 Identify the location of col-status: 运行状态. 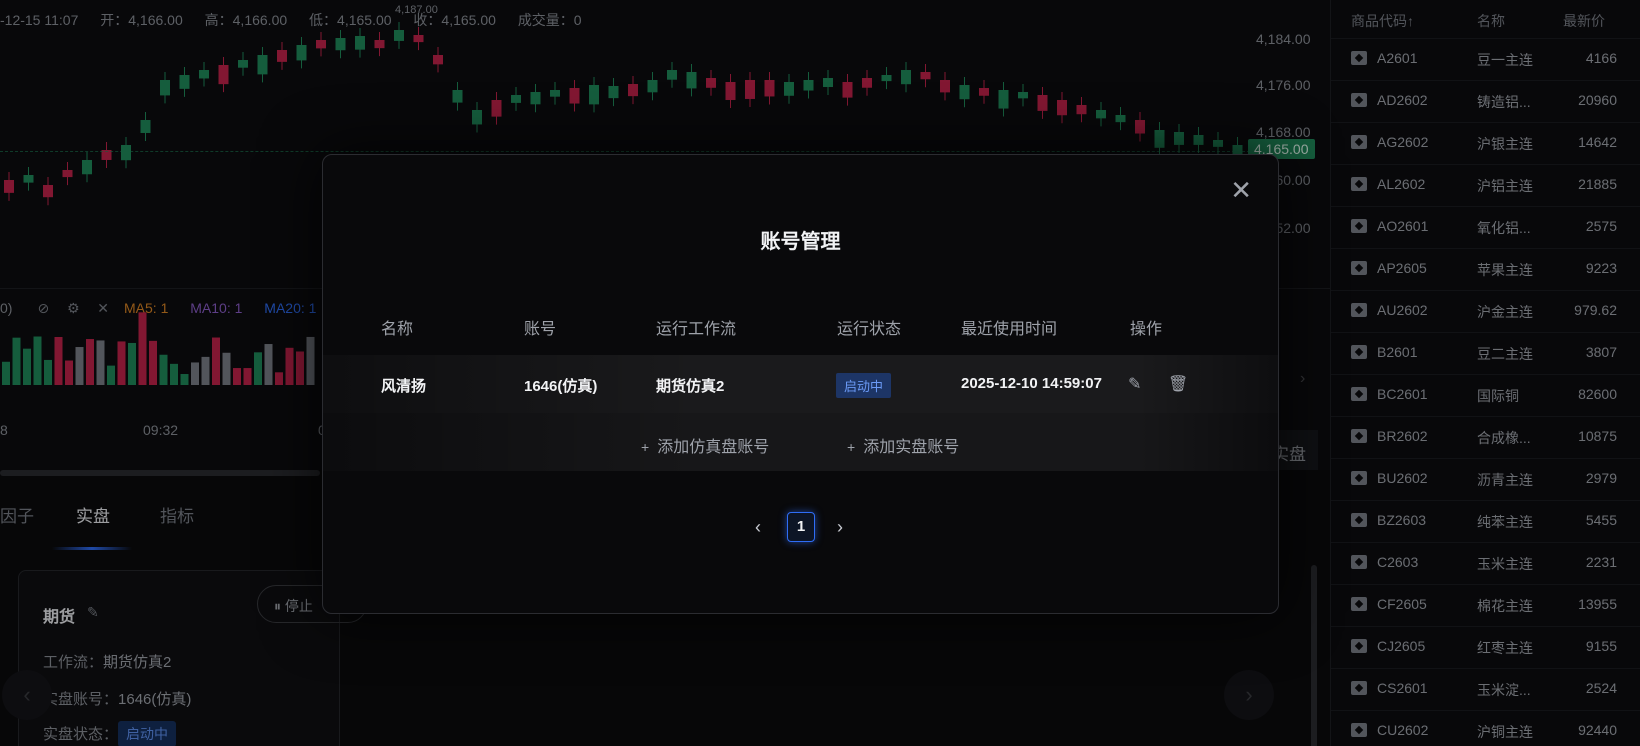
(869, 329).